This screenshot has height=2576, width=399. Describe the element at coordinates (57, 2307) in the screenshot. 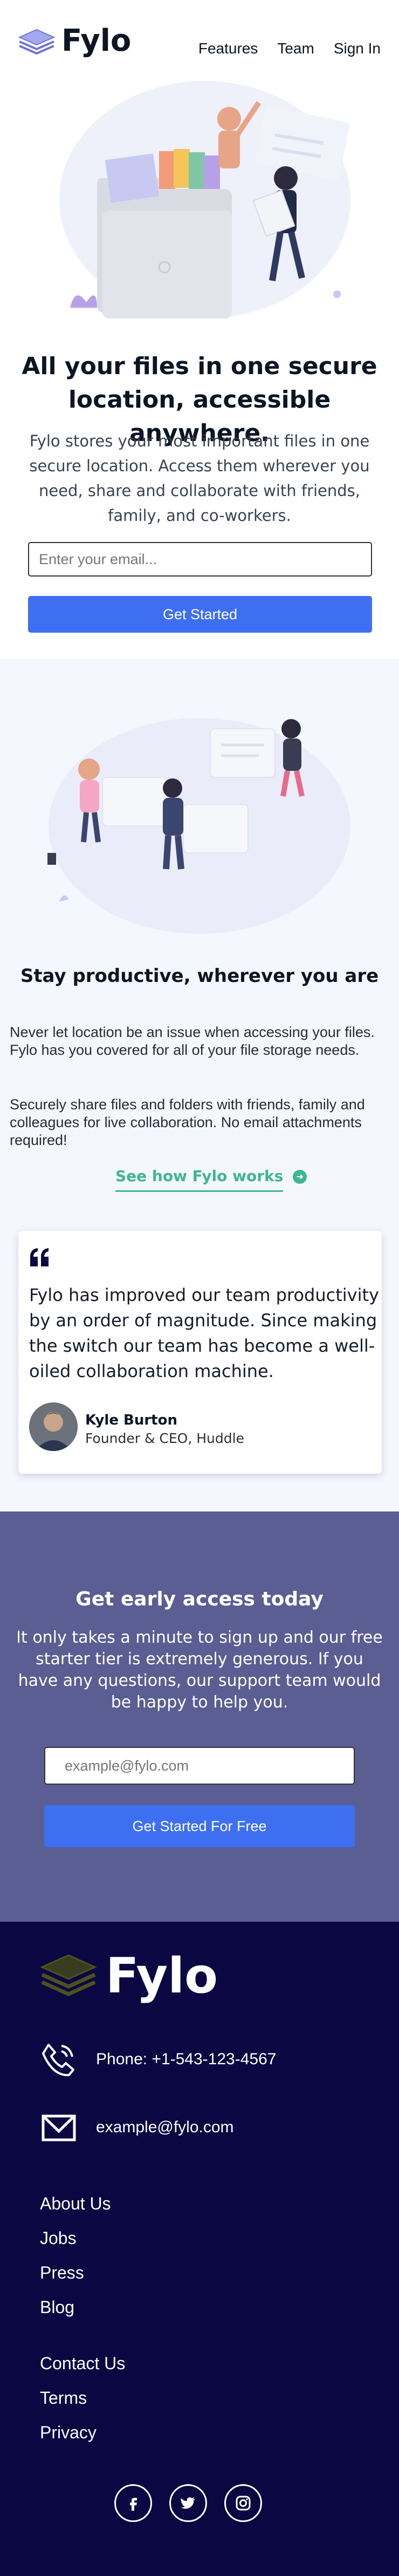

I see `footer-link-blog: Blog` at that location.